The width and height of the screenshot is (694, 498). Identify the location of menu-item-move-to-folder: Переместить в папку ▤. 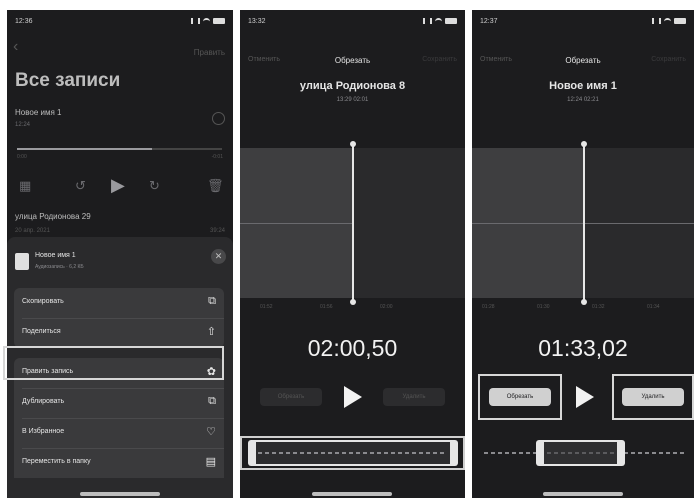
(119, 463).